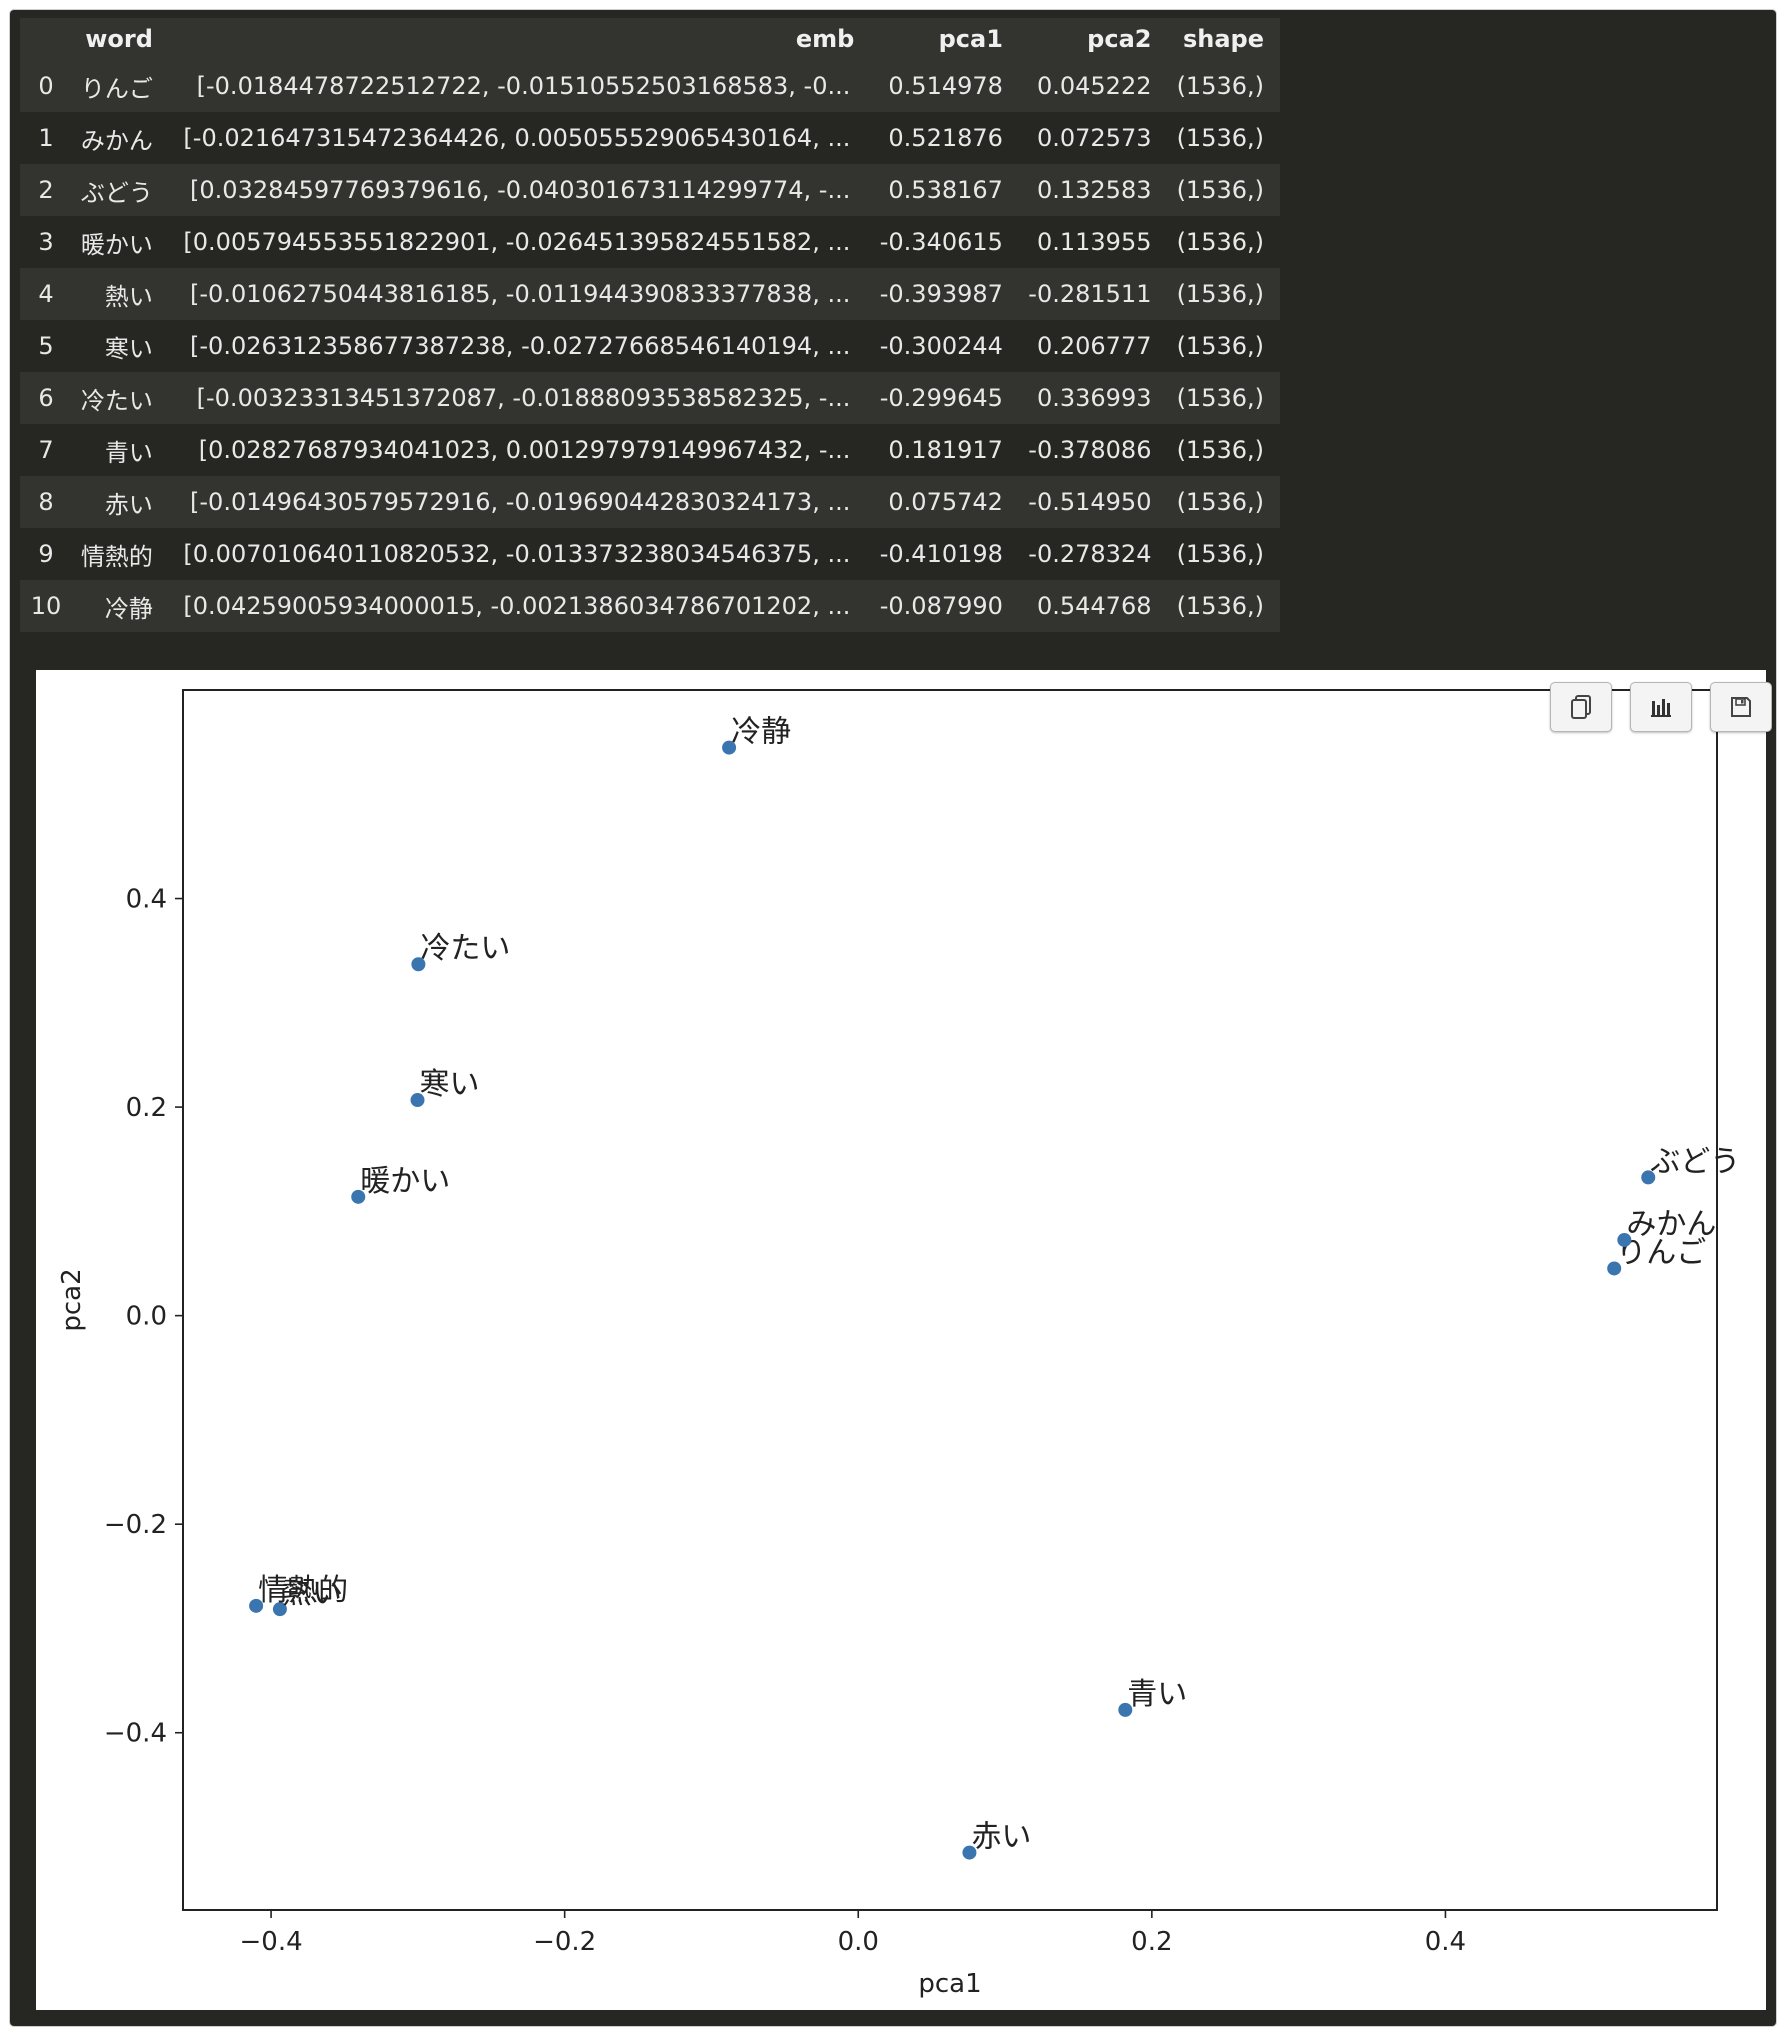 The height and width of the screenshot is (2036, 1784). What do you see at coordinates (46, 190) in the screenshot?
I see `cell-index: 2` at bounding box center [46, 190].